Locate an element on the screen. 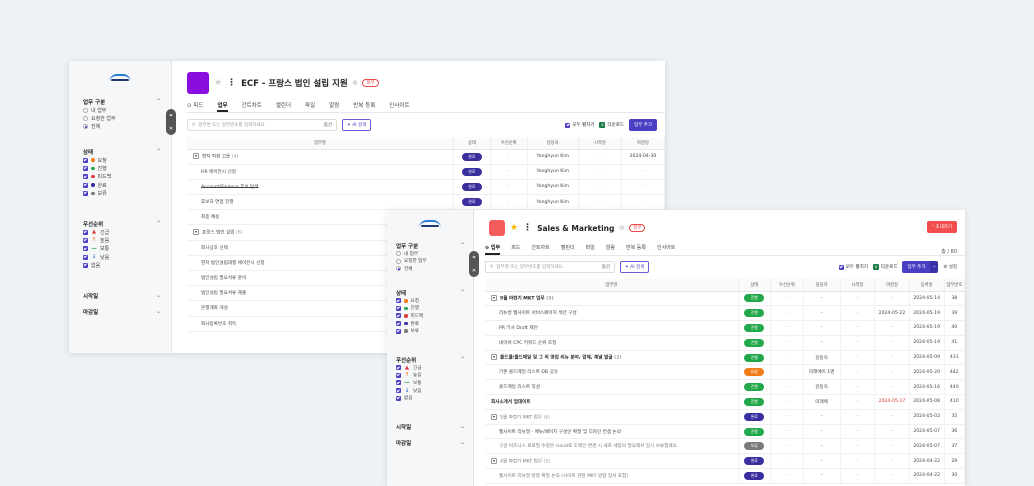 This screenshot has height=486, width=1034. column-header: 업무명 is located at coordinates (612, 285).